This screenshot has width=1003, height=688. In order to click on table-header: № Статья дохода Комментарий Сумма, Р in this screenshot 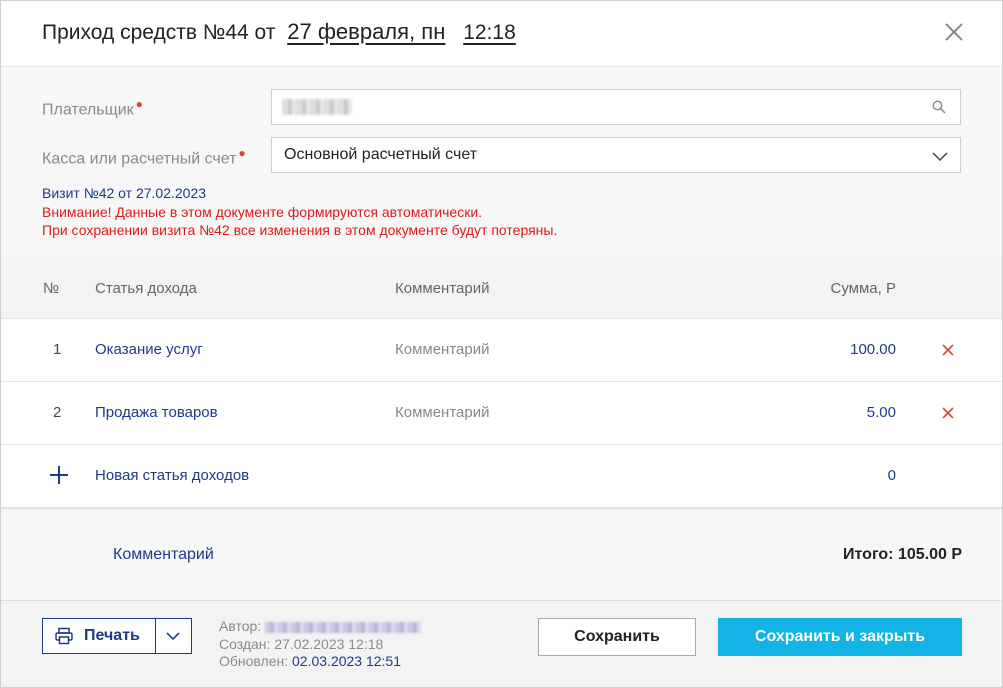, I will do `click(501, 287)`.